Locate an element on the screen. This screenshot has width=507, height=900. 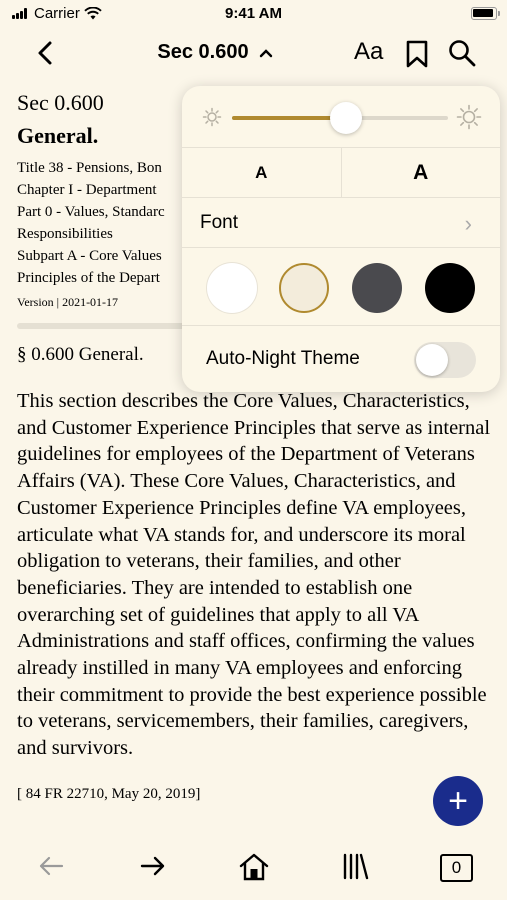
bookmark-icon is located at coordinates (417, 54).